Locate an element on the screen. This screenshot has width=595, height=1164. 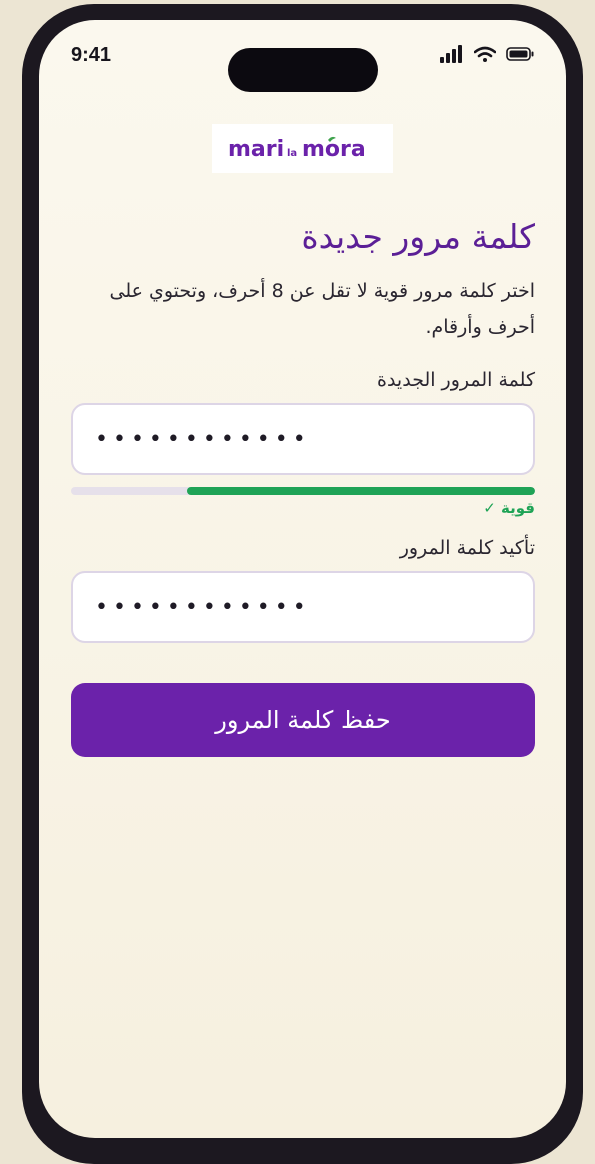
wifi-icon is located at coordinates (485, 54).